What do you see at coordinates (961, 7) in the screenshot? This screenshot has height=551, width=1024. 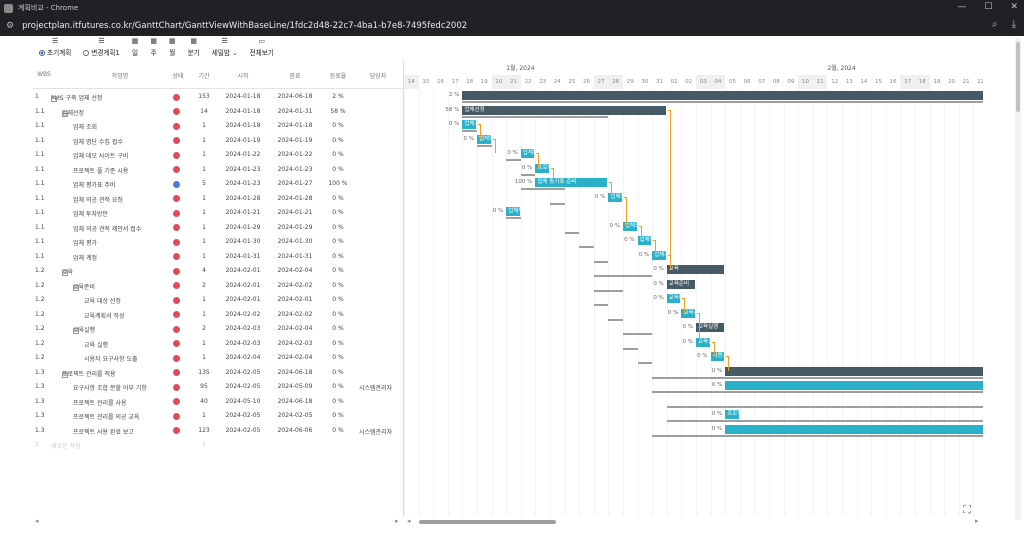 I see `minimize-button: —` at bounding box center [961, 7].